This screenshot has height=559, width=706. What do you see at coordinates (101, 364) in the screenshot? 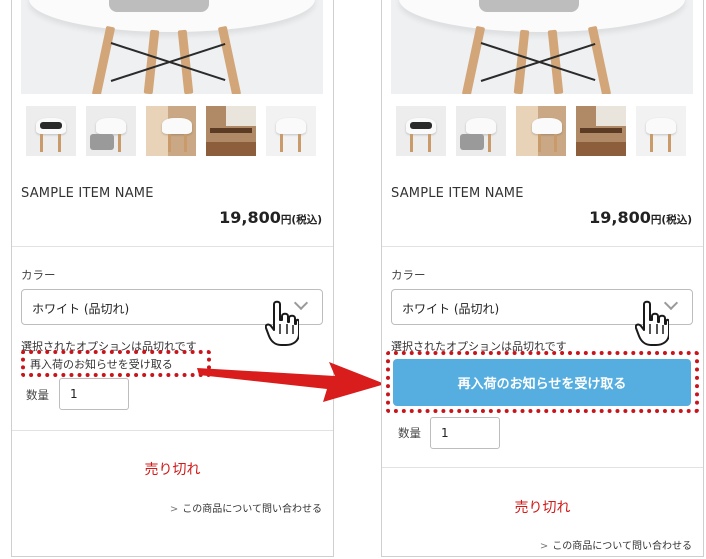
I see `restock-notify-link: 再入荷のお知らせを受け取る` at bounding box center [101, 364].